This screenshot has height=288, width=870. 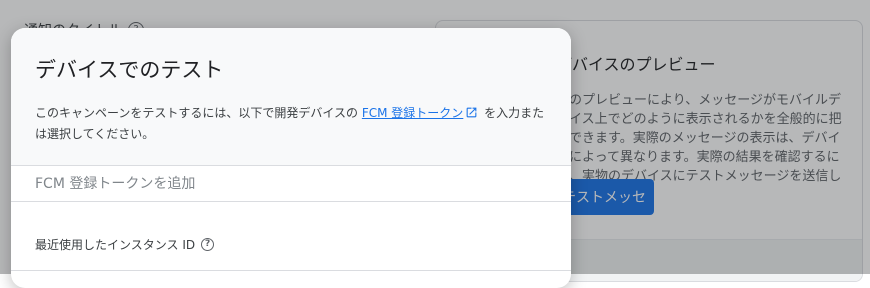 I want to click on dialog-desc-before: このキャンペーンをテストするには、以下で開発デバイスの, so click(x=198, y=113).